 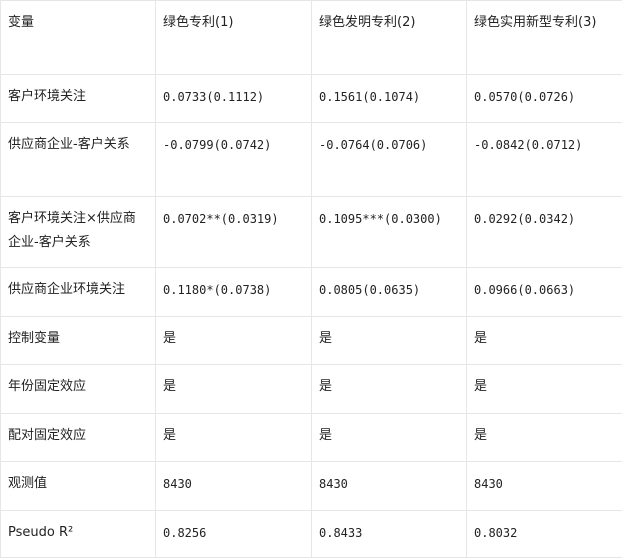 What do you see at coordinates (78, 486) in the screenshot?
I see `row-label: 观测值` at bounding box center [78, 486].